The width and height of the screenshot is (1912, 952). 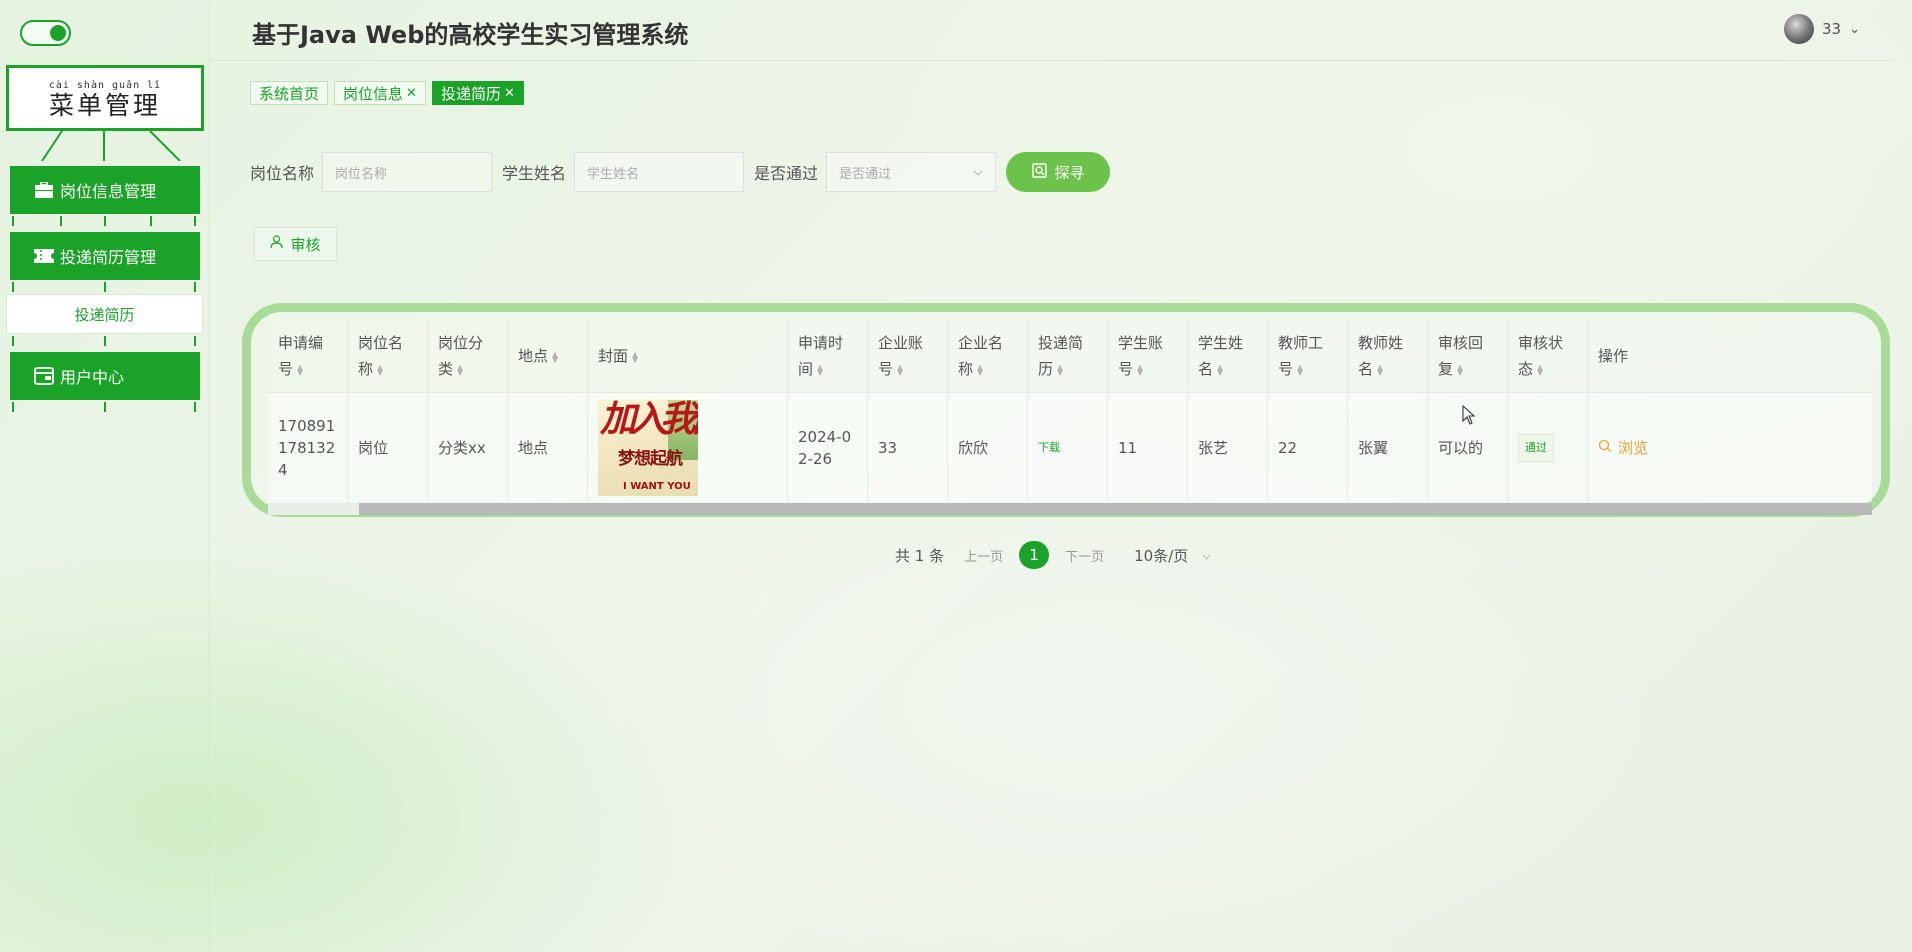 I want to click on view-button: 浏览, so click(x=1623, y=448).